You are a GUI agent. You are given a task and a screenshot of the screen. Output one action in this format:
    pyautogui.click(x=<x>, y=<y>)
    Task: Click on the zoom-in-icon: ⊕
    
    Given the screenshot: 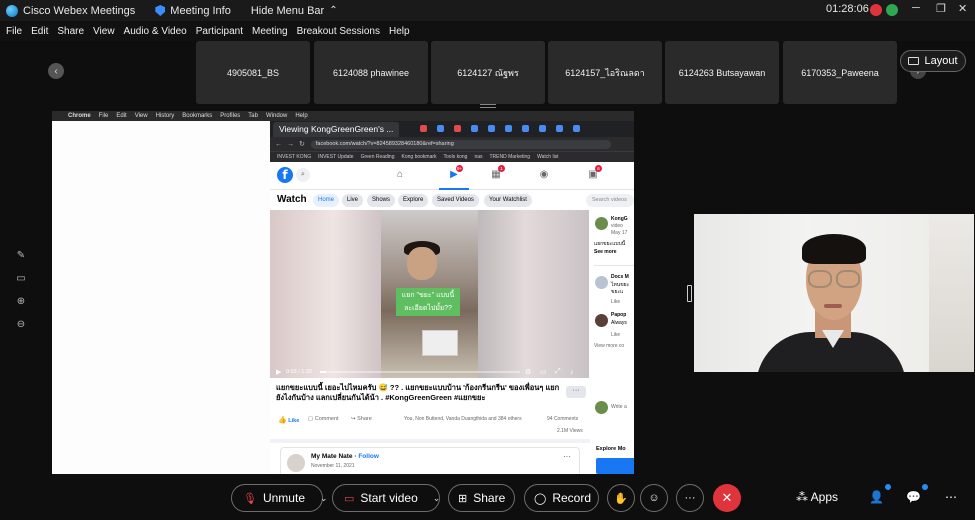 What is the action you would take?
    pyautogui.click(x=21, y=302)
    